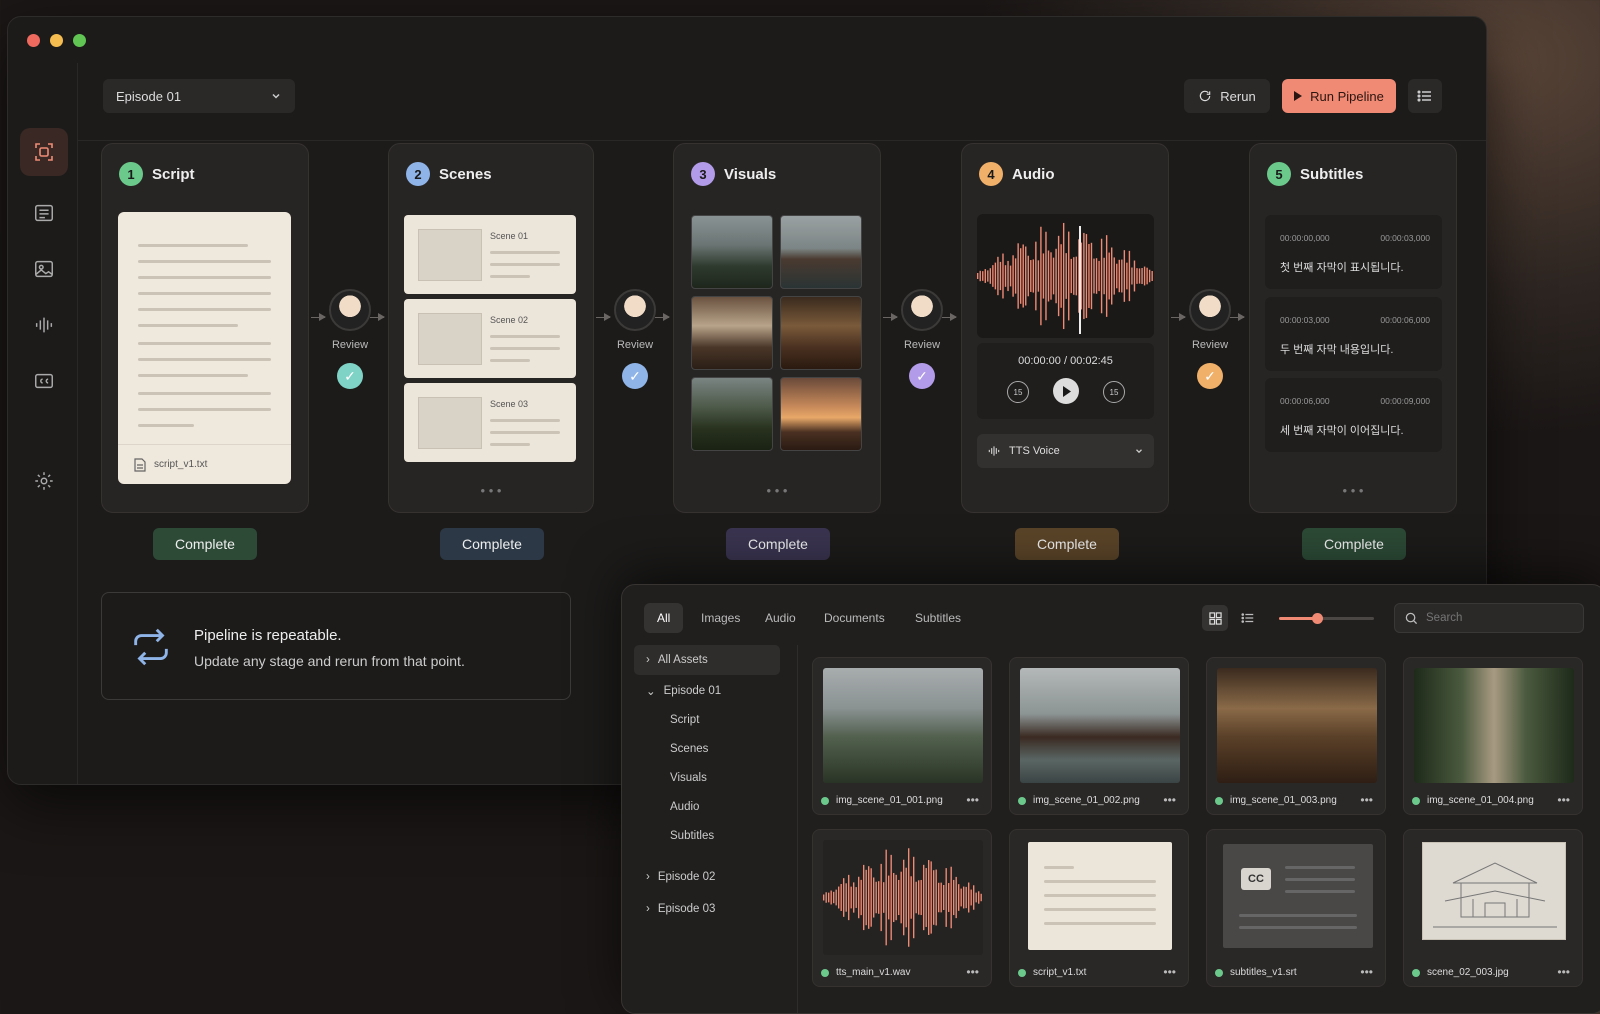 The height and width of the screenshot is (1014, 1600). What do you see at coordinates (44, 481) in the screenshot?
I see `sidebar-item-settings` at bounding box center [44, 481].